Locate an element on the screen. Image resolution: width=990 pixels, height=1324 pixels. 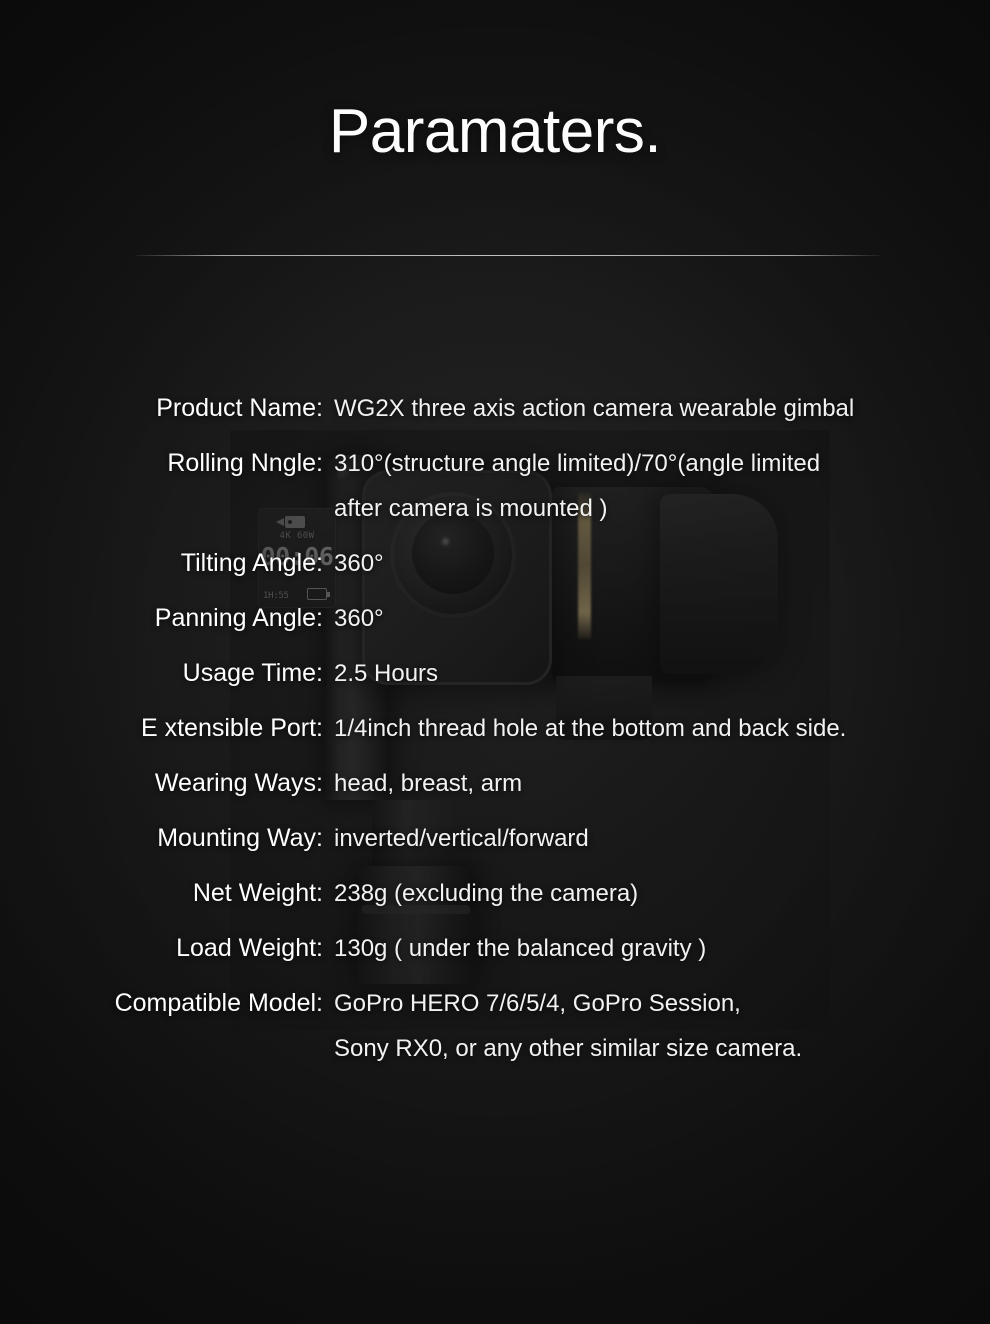
spec-label: Usage Time: is located at coordinates (252, 673).